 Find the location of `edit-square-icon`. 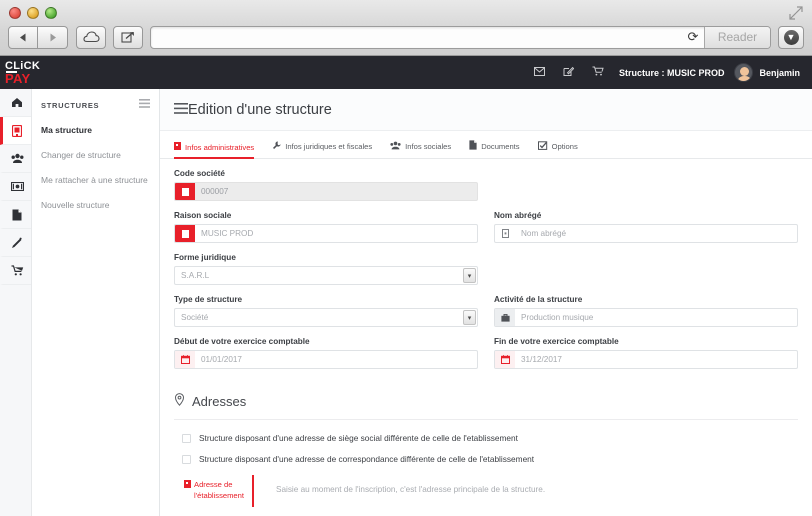

edit-square-icon is located at coordinates (568, 73).